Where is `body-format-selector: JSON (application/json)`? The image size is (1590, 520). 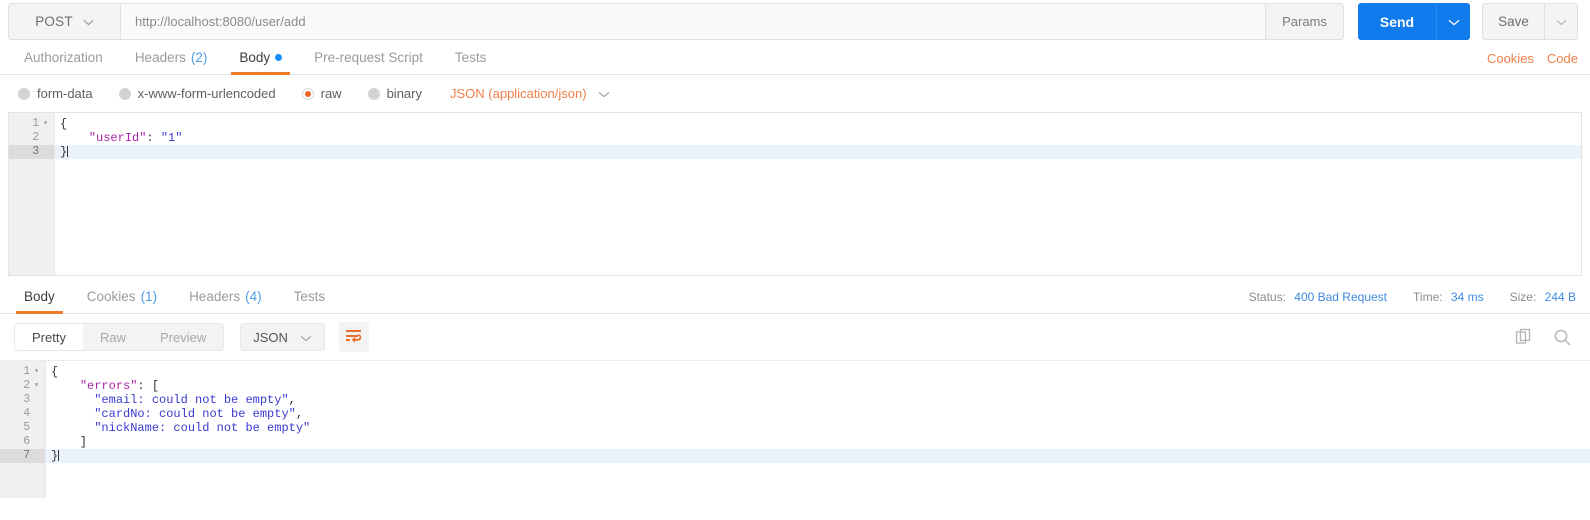
body-format-selector: JSON (application/json) is located at coordinates (530, 93).